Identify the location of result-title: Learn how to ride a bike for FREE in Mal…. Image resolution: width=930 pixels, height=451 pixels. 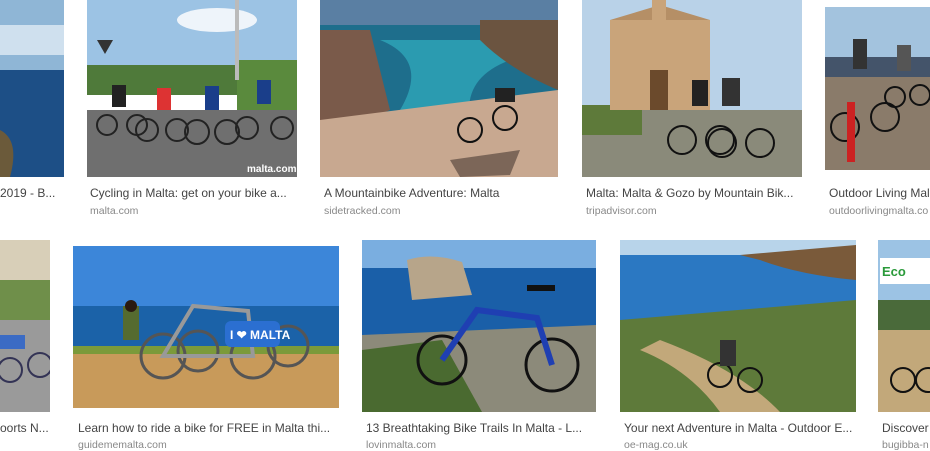
(209, 428).